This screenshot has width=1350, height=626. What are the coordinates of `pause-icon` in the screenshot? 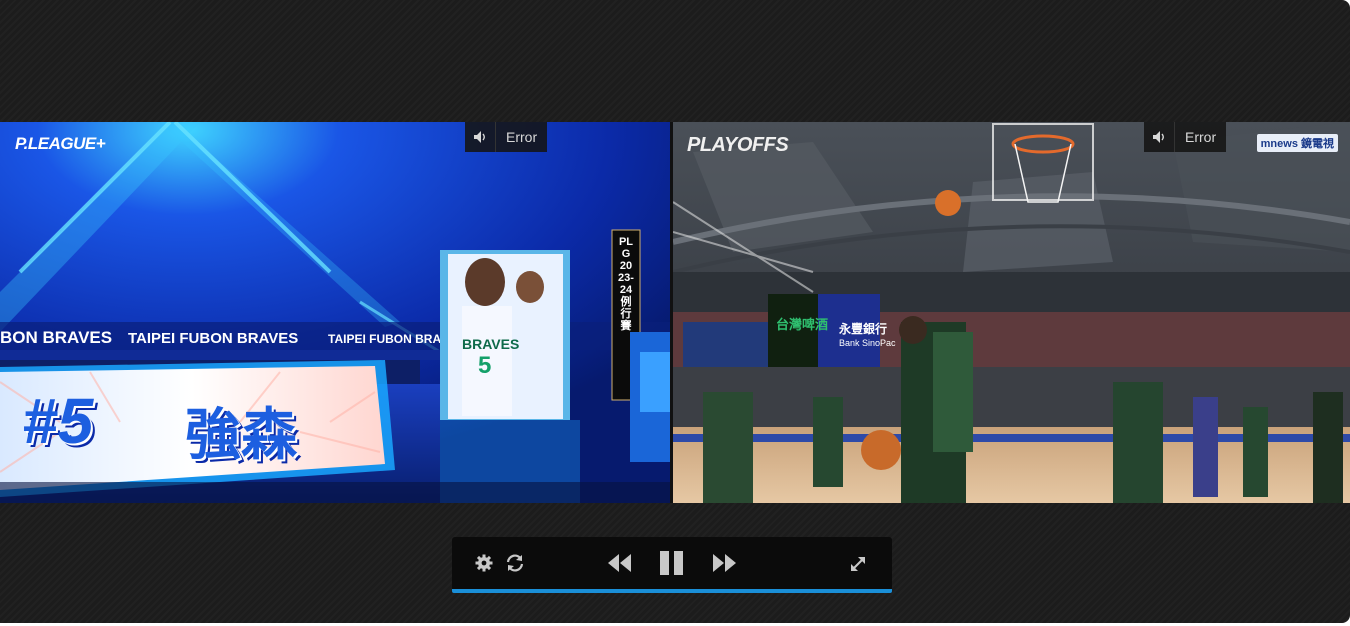 It's located at (672, 563).